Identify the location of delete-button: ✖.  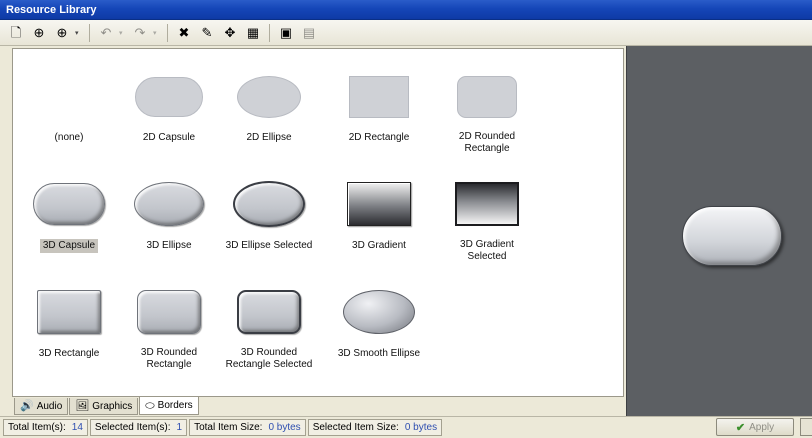
(184, 33).